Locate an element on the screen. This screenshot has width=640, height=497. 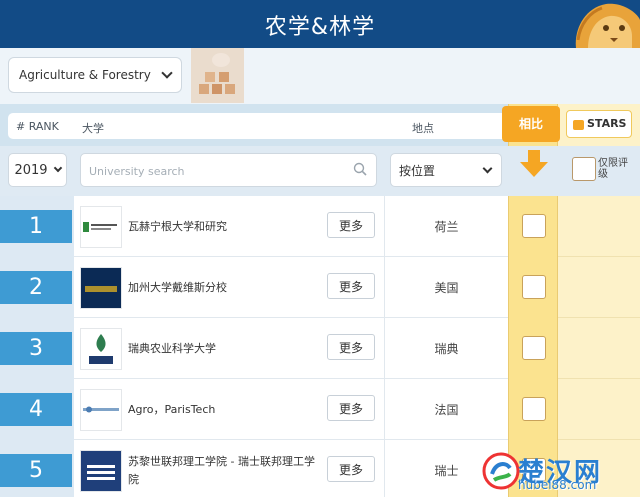
table-row: 4 Agro，ParisTech 更多 法国 is located at coordinates (320, 409).